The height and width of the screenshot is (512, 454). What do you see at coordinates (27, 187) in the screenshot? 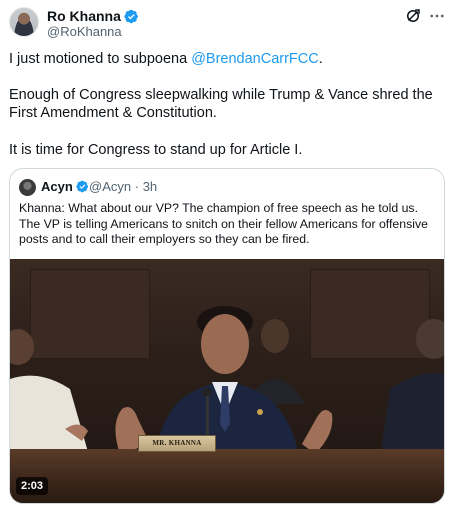
I see `quote-author-avatar` at bounding box center [27, 187].